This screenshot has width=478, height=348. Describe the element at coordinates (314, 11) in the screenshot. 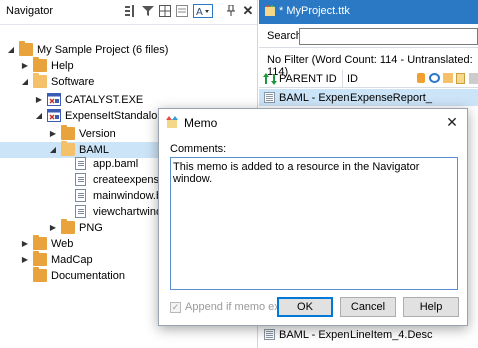

I see `tab-title: * MyProject.ttk` at that location.